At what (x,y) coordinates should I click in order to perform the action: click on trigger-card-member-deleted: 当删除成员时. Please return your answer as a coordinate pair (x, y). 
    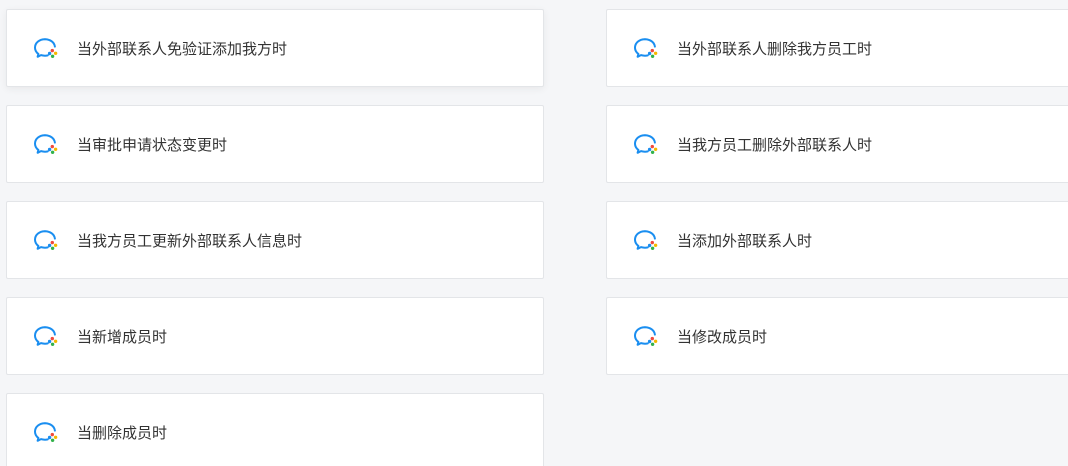
    Looking at the image, I should click on (275, 429).